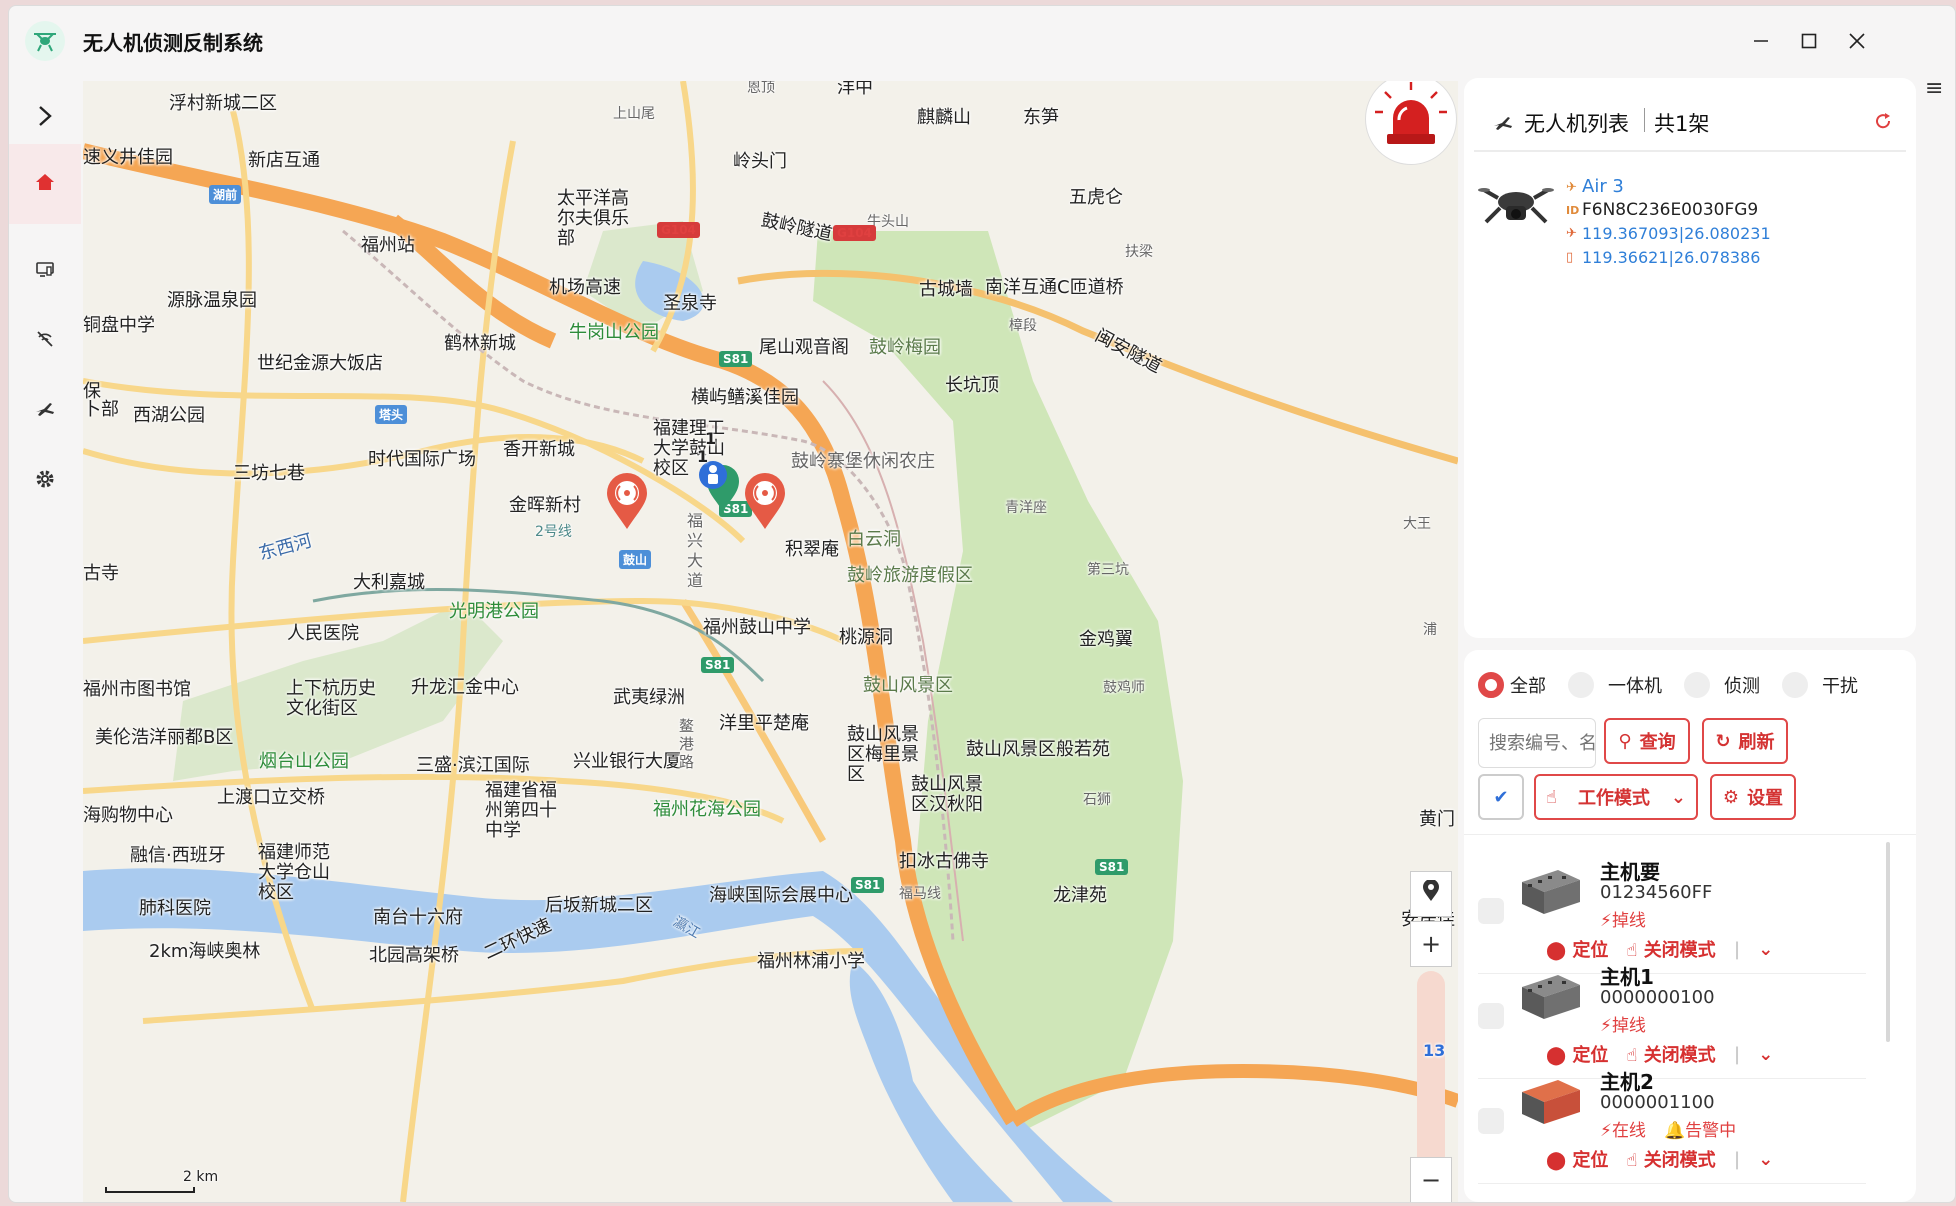 The height and width of the screenshot is (1206, 1956). I want to click on sidebar-item-drones, so click(45, 411).